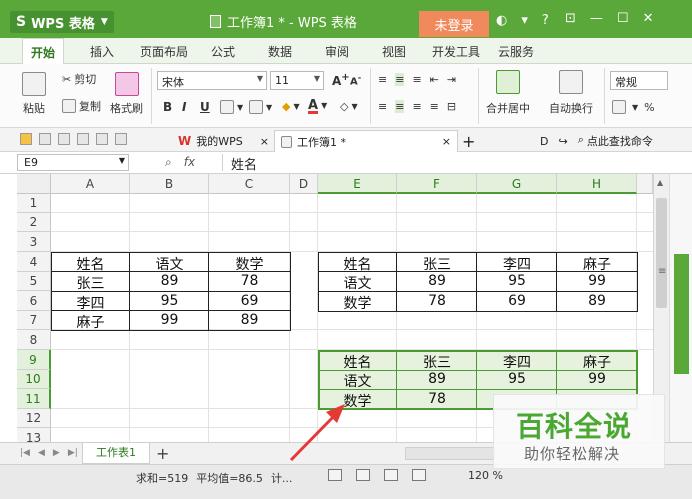 The image size is (692, 499). What do you see at coordinates (619, 107) in the screenshot?
I see `currency-icon` at bounding box center [619, 107].